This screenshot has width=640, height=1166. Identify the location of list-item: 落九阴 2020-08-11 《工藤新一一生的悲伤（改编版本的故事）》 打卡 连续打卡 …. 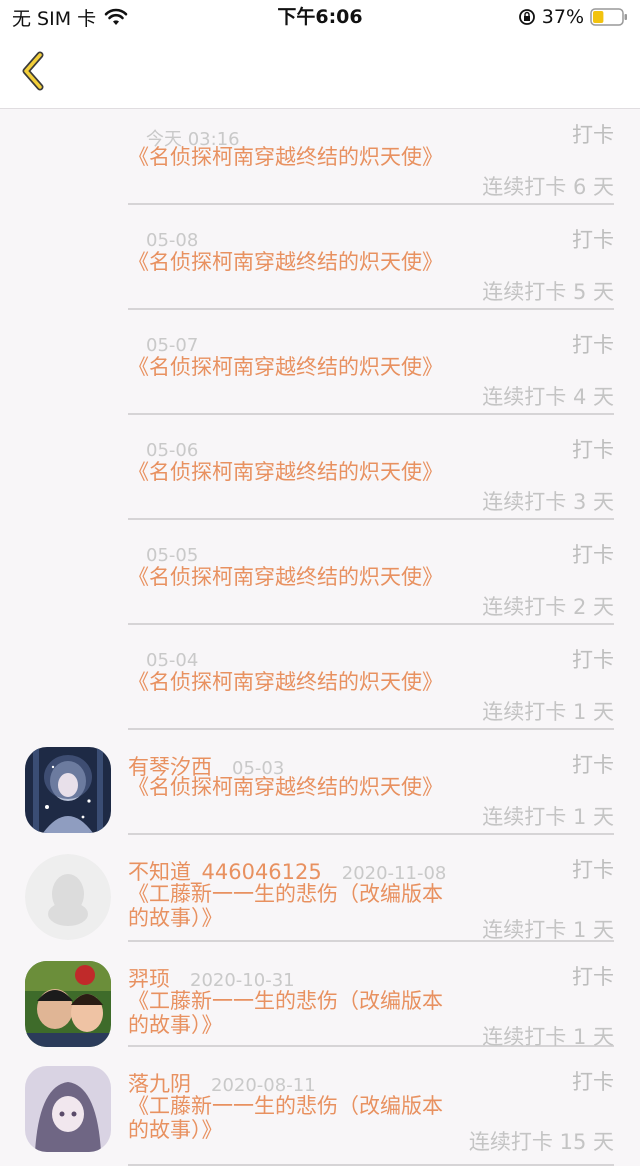
(320, 1111).